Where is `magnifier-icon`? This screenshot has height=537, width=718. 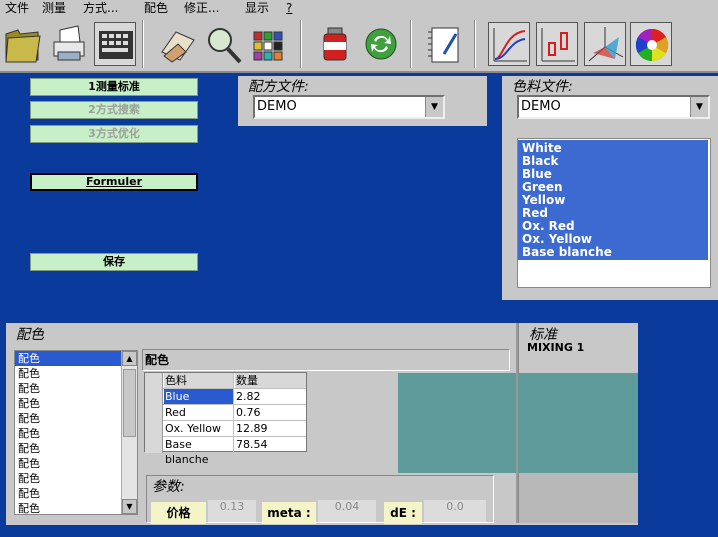 magnifier-icon is located at coordinates (223, 44).